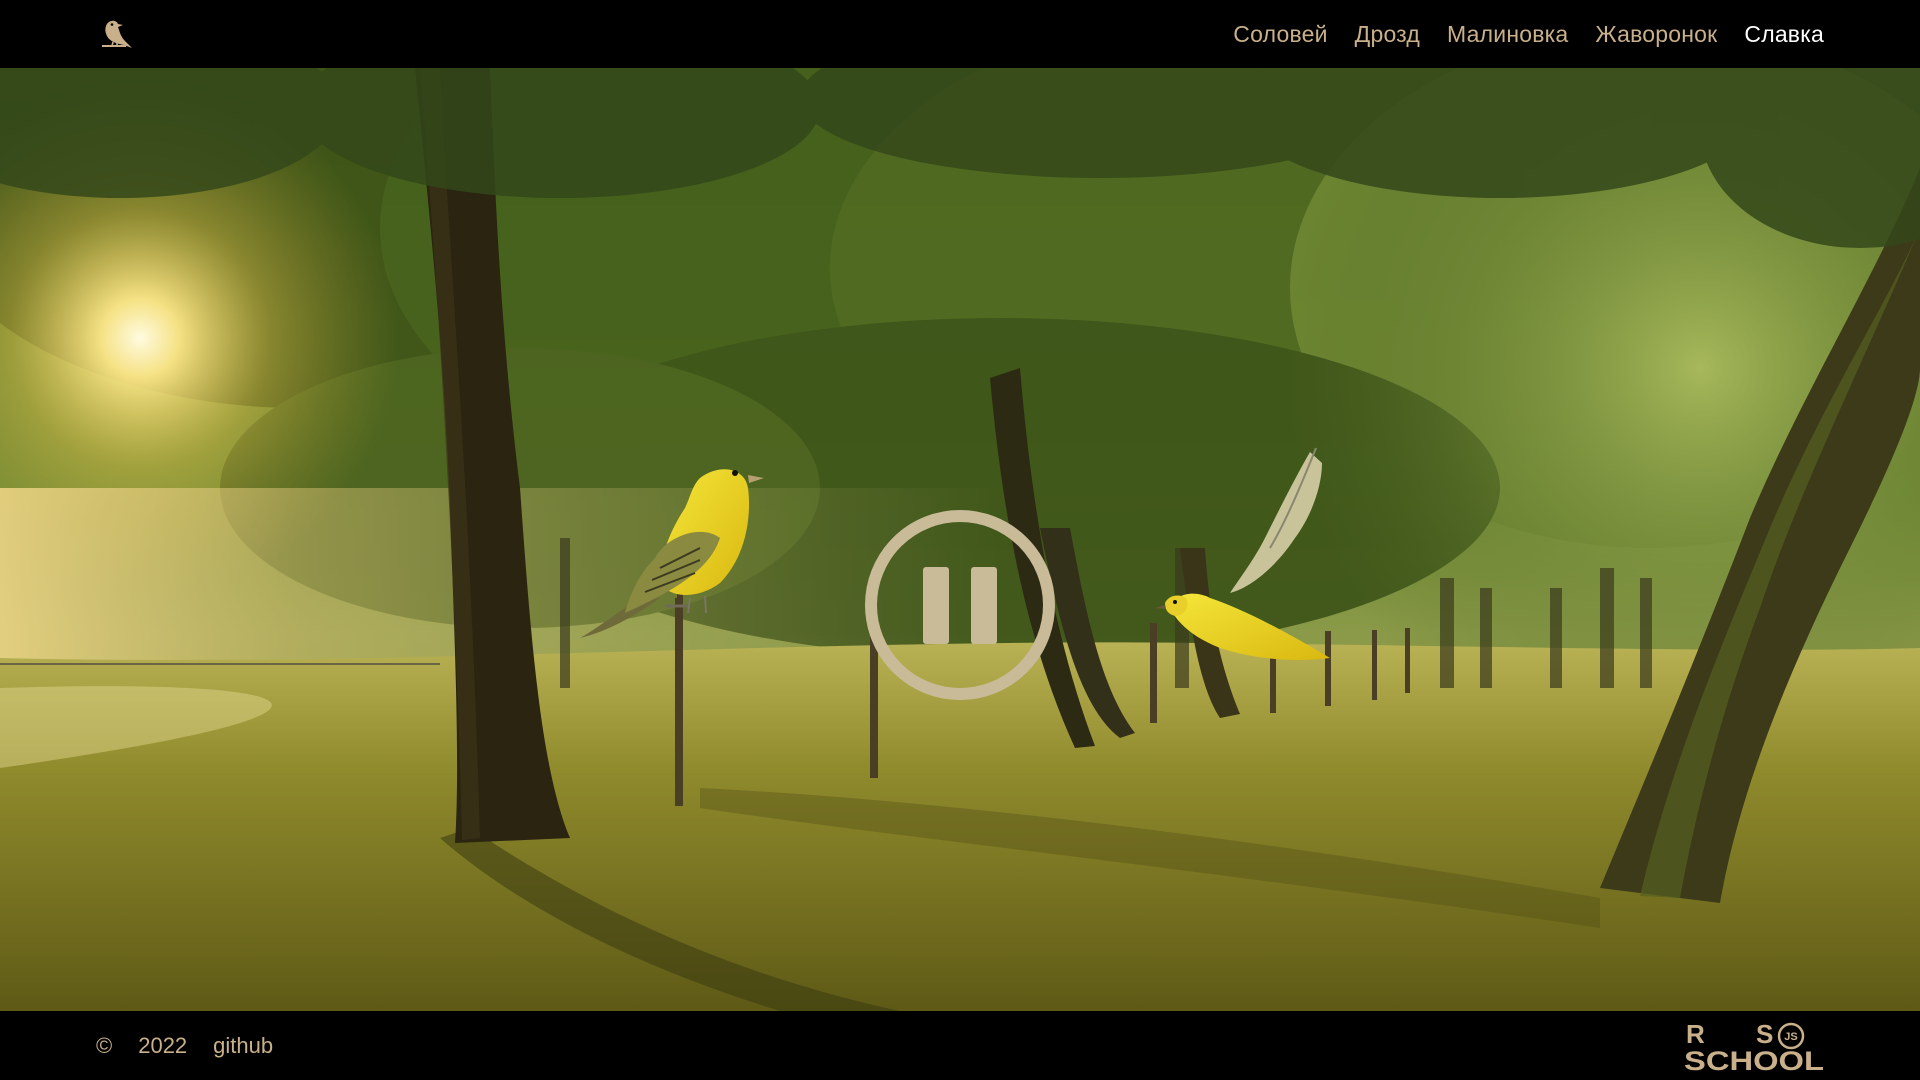 This screenshot has width=1920, height=1080. I want to click on copyright-symbol: ©, so click(104, 1045).